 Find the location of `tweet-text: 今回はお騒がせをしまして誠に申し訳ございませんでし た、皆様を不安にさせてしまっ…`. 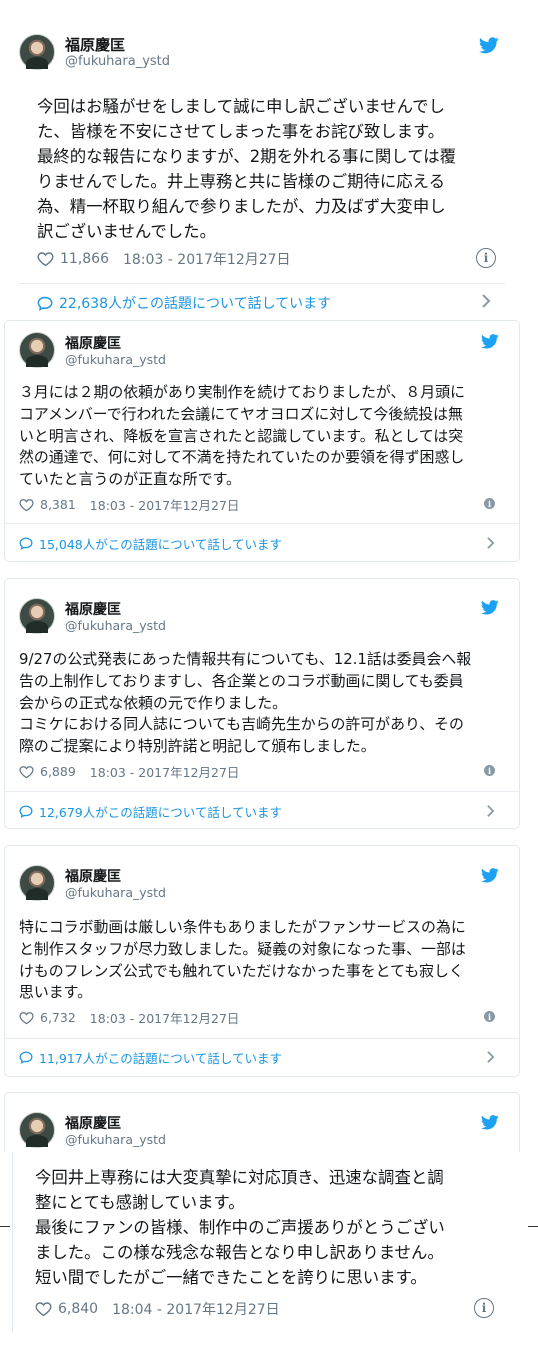

tweet-text: 今回はお騒がせをしまして誠に申し訳ございませんでし た、皆様を不安にさせてしまっ… is located at coordinates (246, 169).